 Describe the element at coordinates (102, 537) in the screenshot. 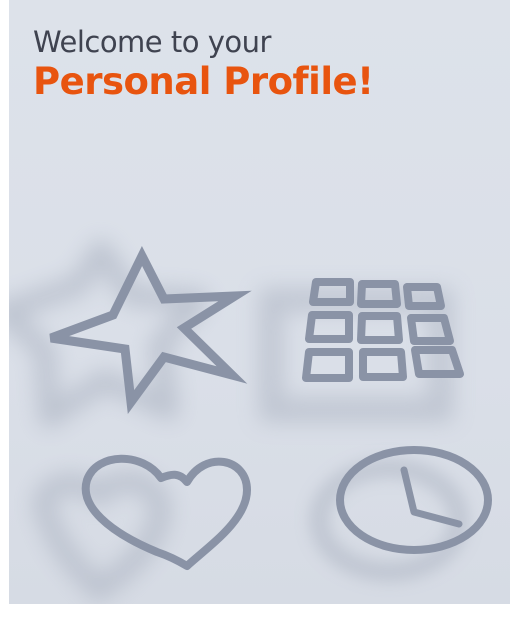

I see `heart-shadow` at that location.